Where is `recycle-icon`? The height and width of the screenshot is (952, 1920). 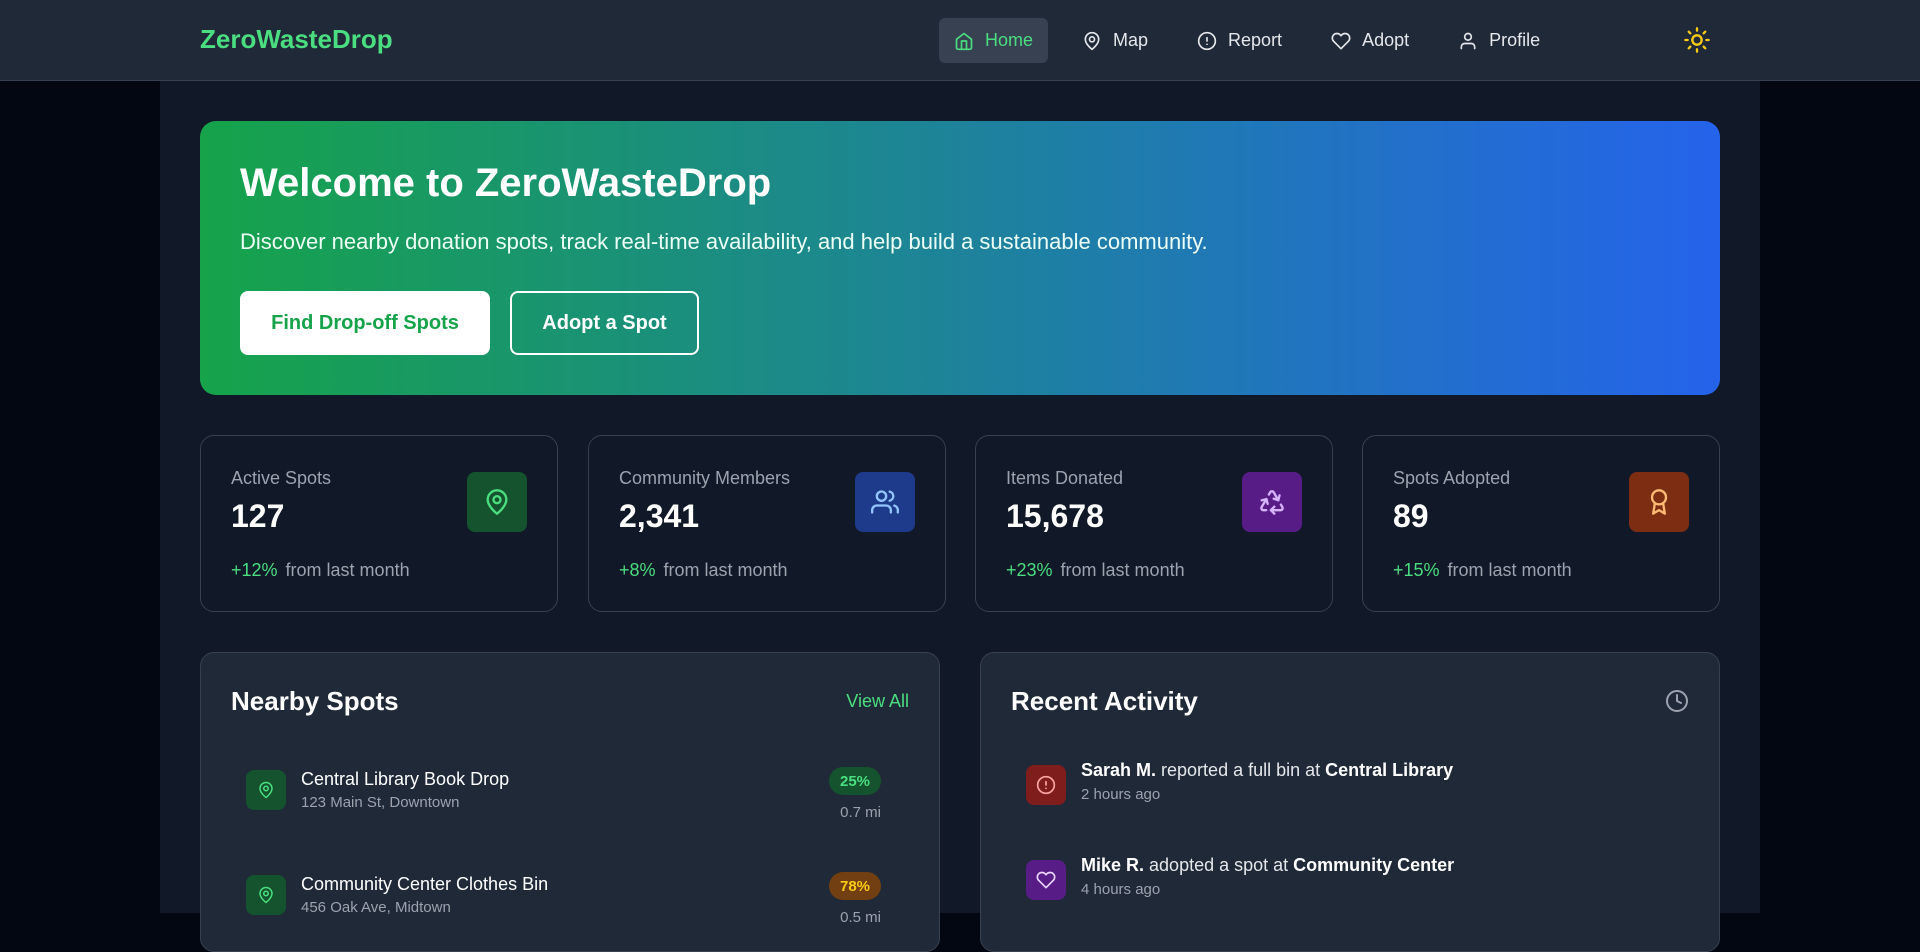
recycle-icon is located at coordinates (1272, 502).